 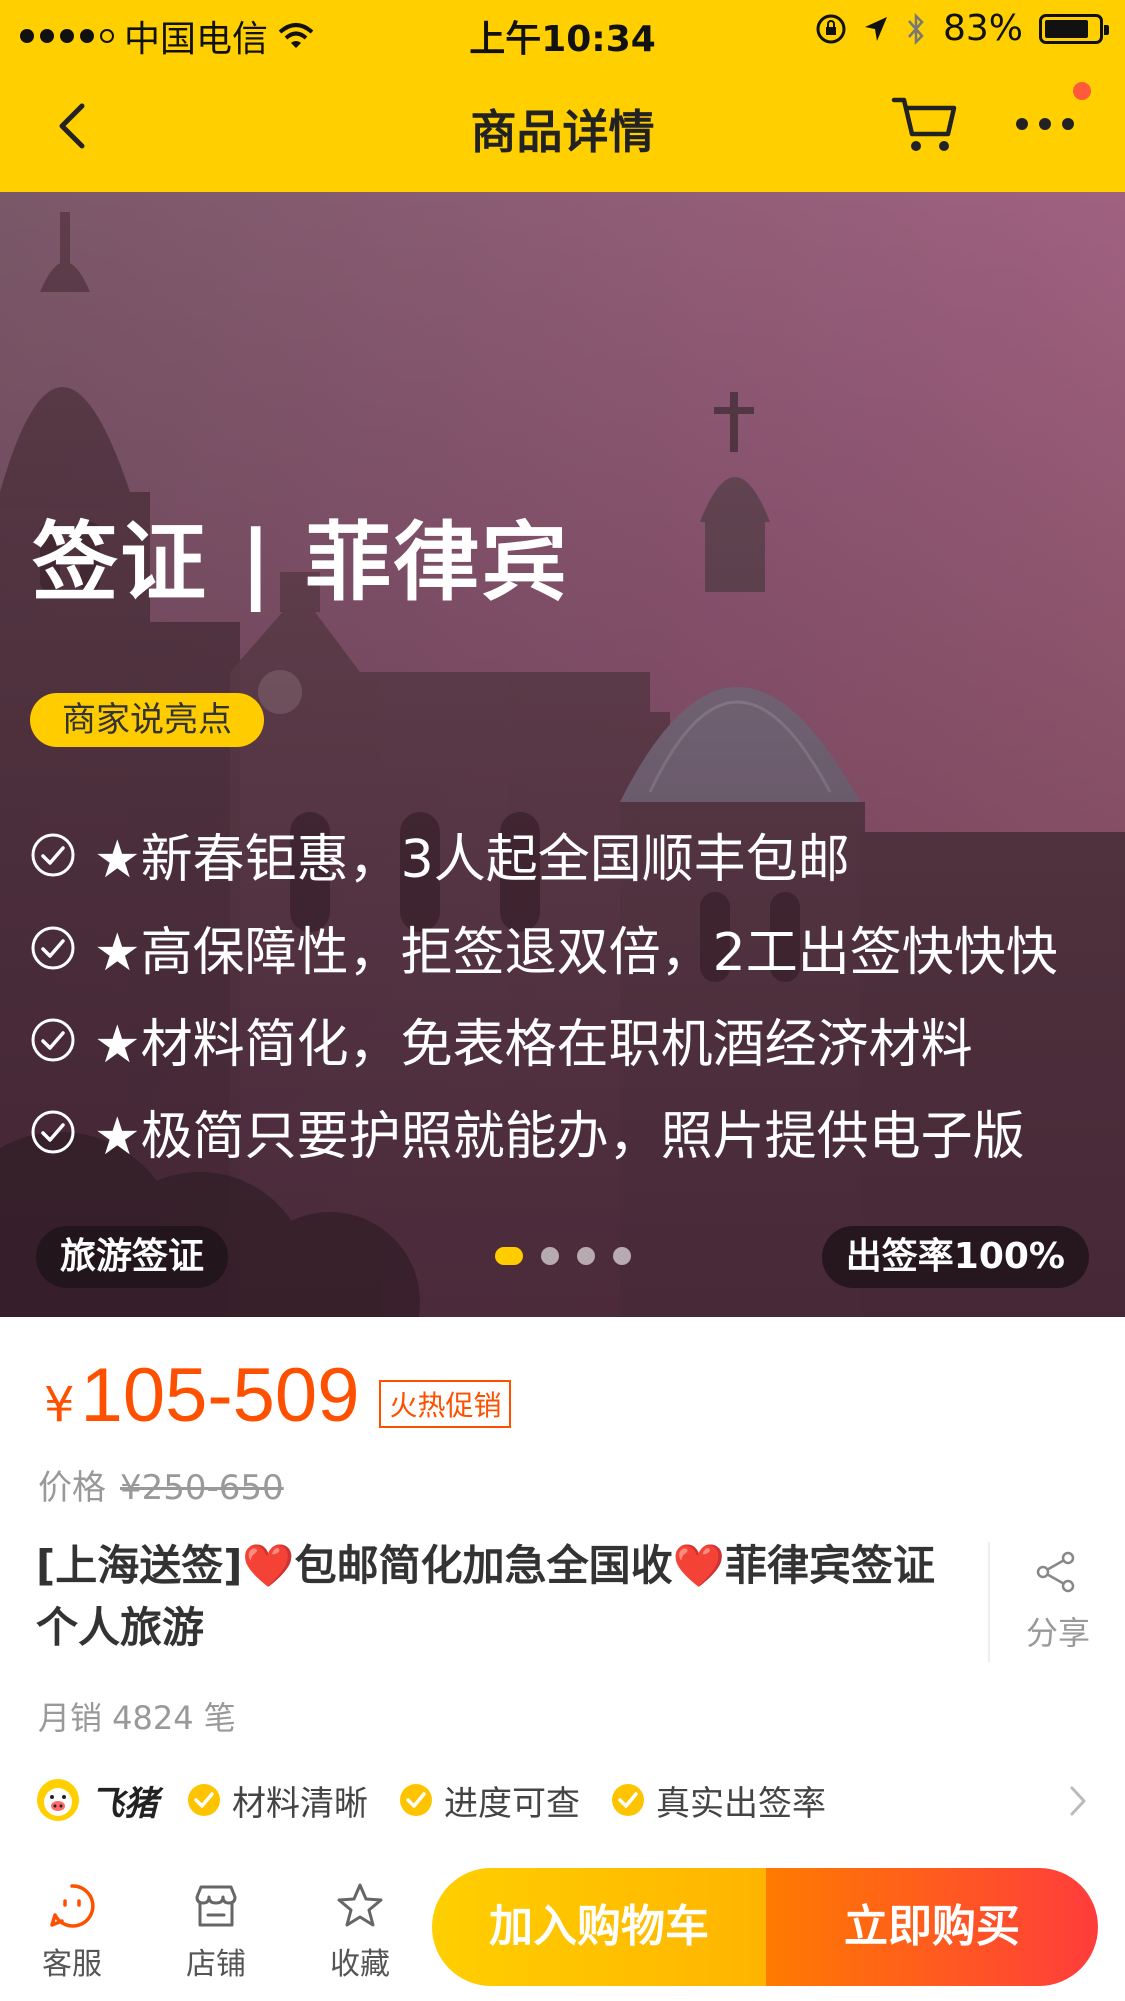 I want to click on product-title: [上海送签]❤️包邮简化加急全国收❤️菲律宾签证个人旅游, so click(x=485, y=1596).